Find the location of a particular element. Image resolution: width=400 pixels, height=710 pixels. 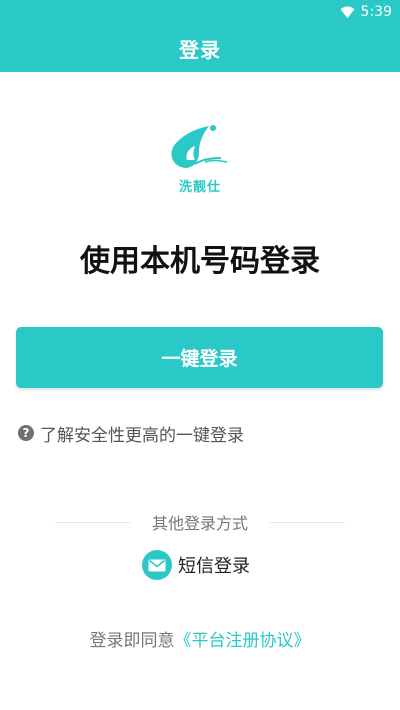

status-time: 5:39 is located at coordinates (376, 12).